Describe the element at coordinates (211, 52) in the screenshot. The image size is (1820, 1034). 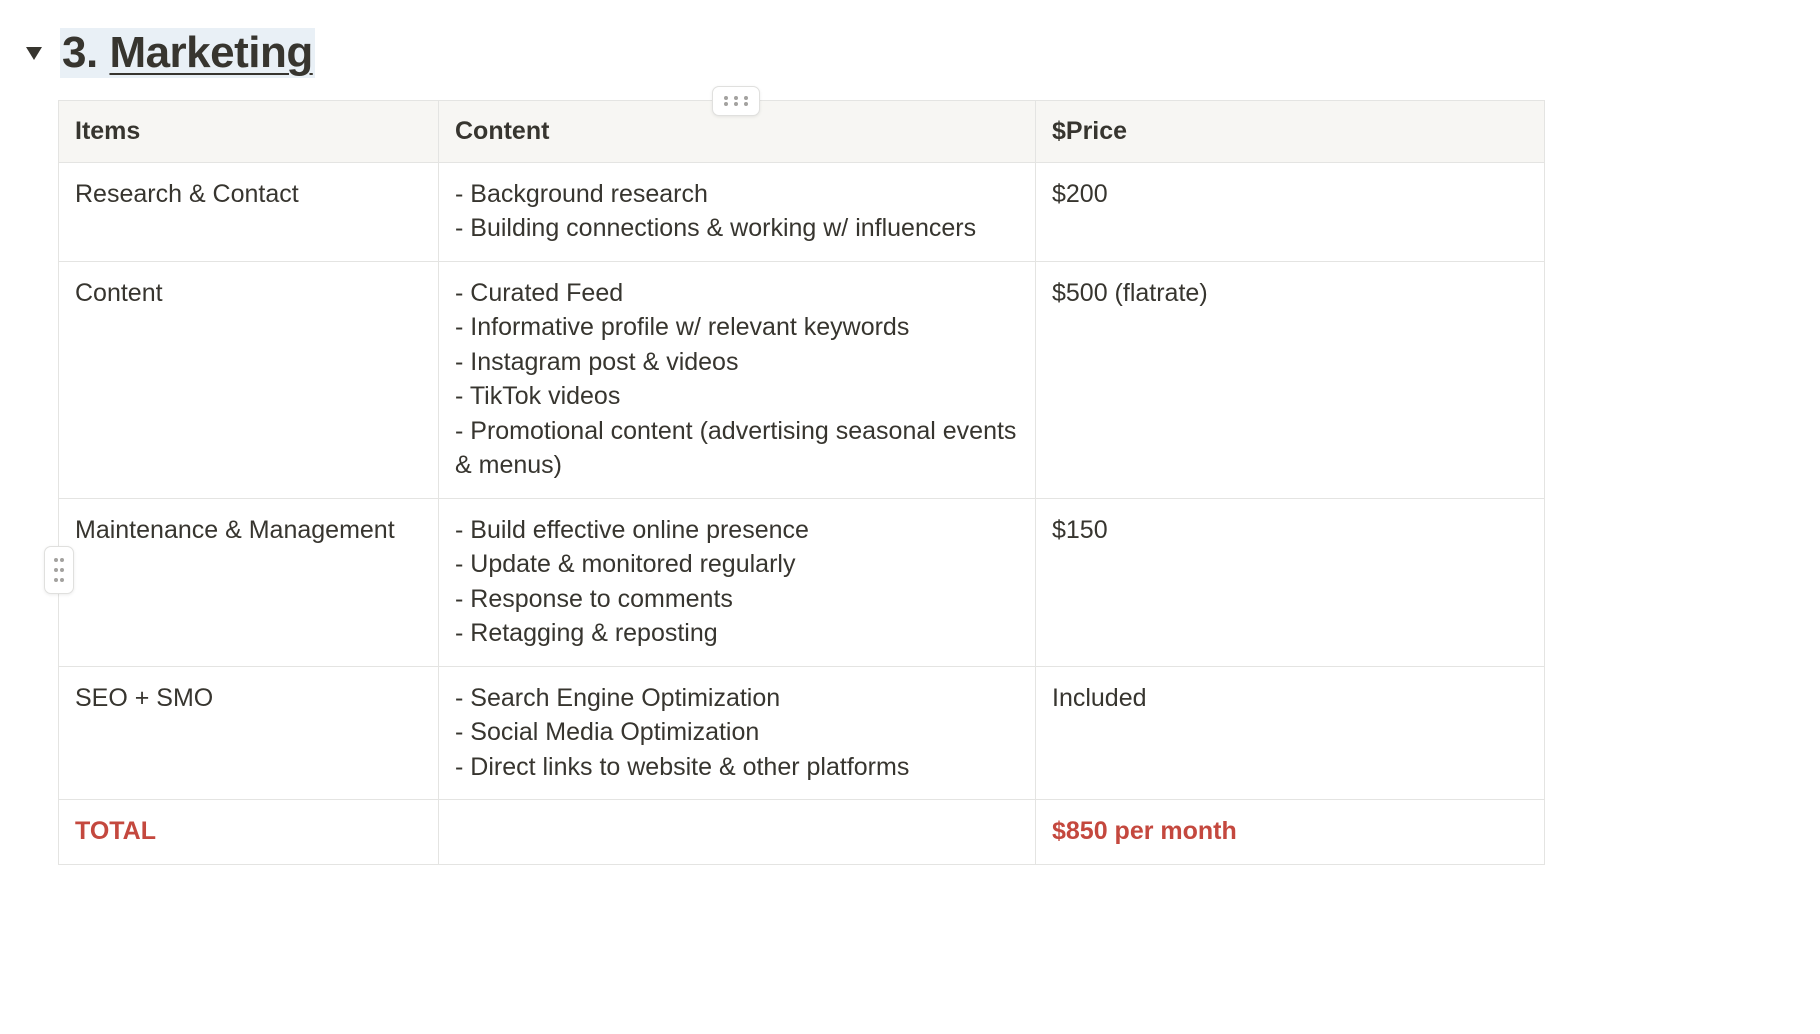
I see `heading-title: Marketing` at that location.